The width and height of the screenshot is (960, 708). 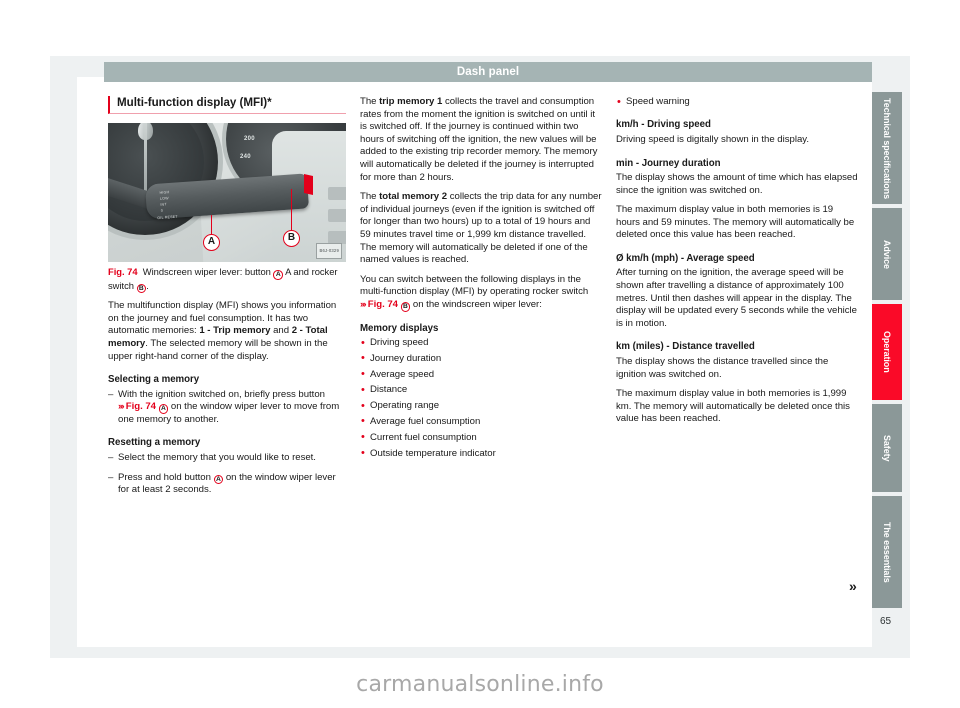 I want to click on list-item: Operating range, so click(x=481, y=406).